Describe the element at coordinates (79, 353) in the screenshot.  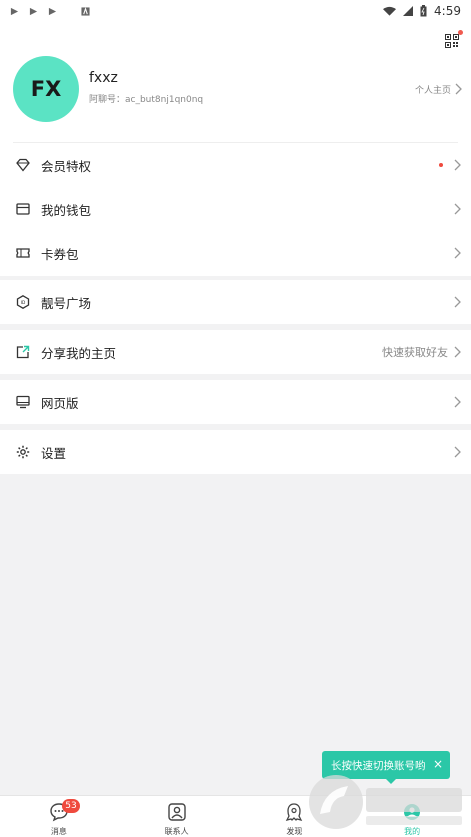
I see `menu-item-label: 分享我的主页` at that location.